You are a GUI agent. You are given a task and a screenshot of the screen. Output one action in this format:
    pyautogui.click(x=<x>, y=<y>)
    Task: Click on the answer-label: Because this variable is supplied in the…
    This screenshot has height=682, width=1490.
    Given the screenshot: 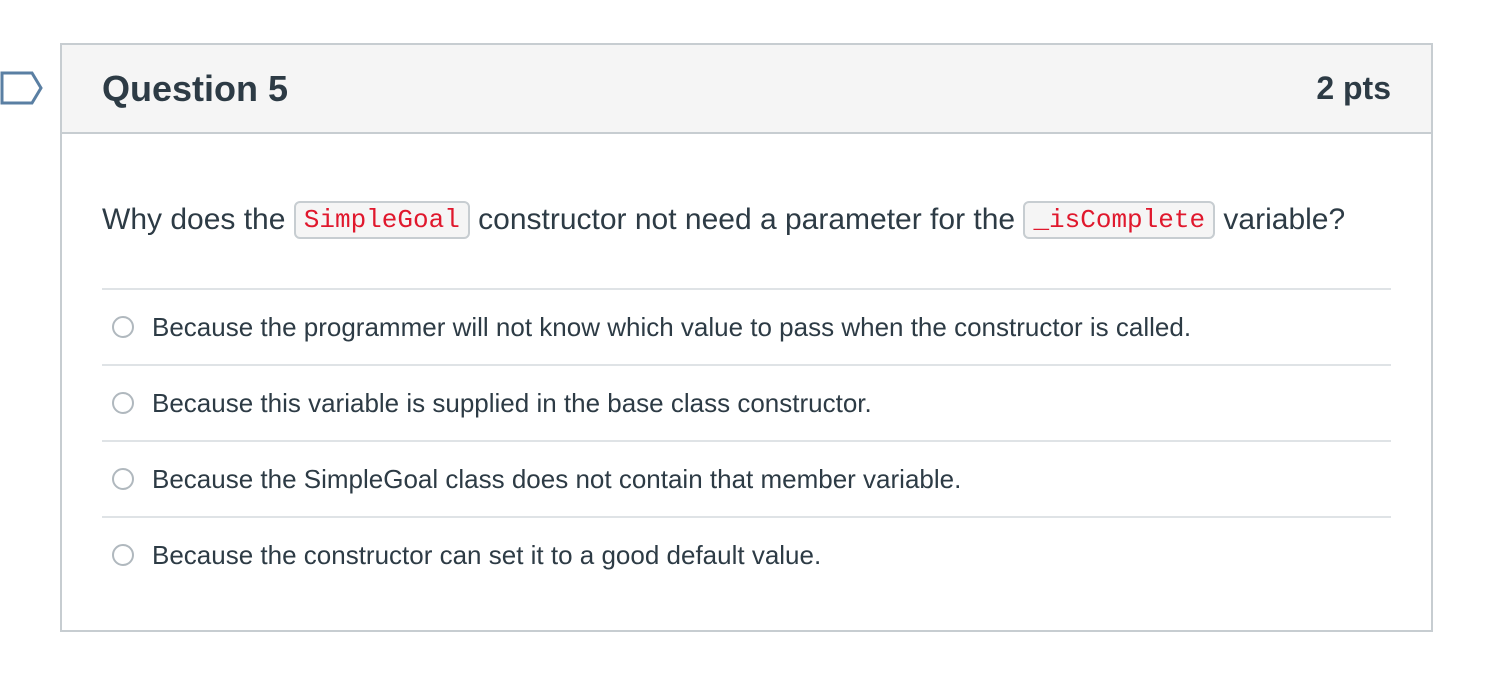 What is the action you would take?
    pyautogui.click(x=512, y=403)
    